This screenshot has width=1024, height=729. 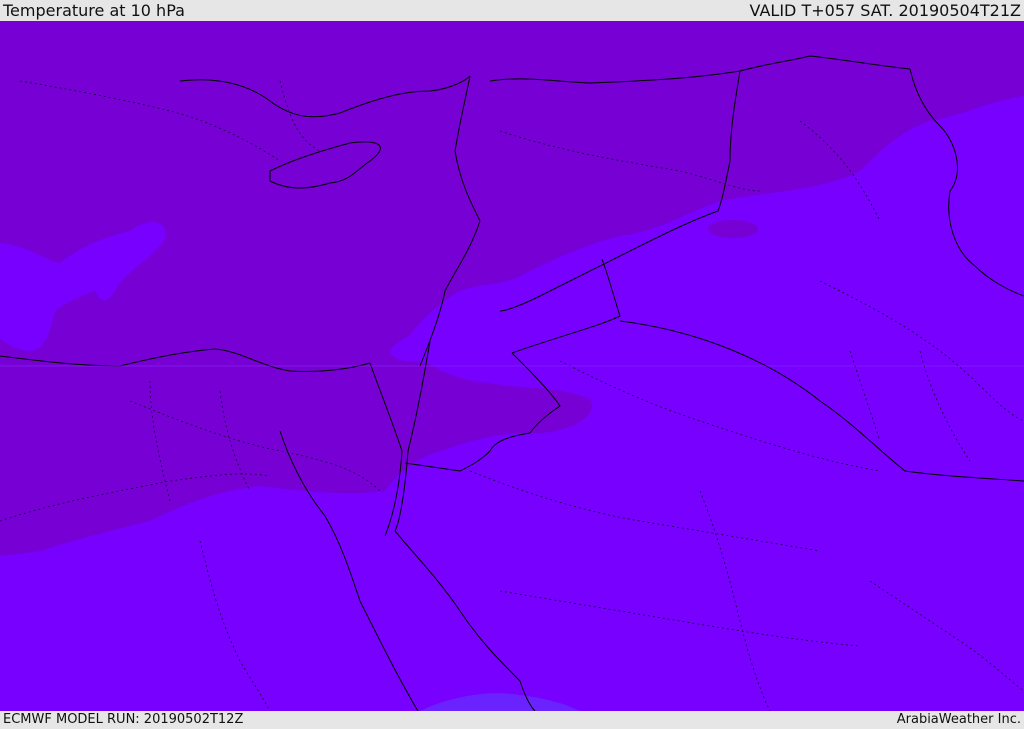 I want to click on credit-label: ArabiaWeather Inc., so click(x=958, y=719).